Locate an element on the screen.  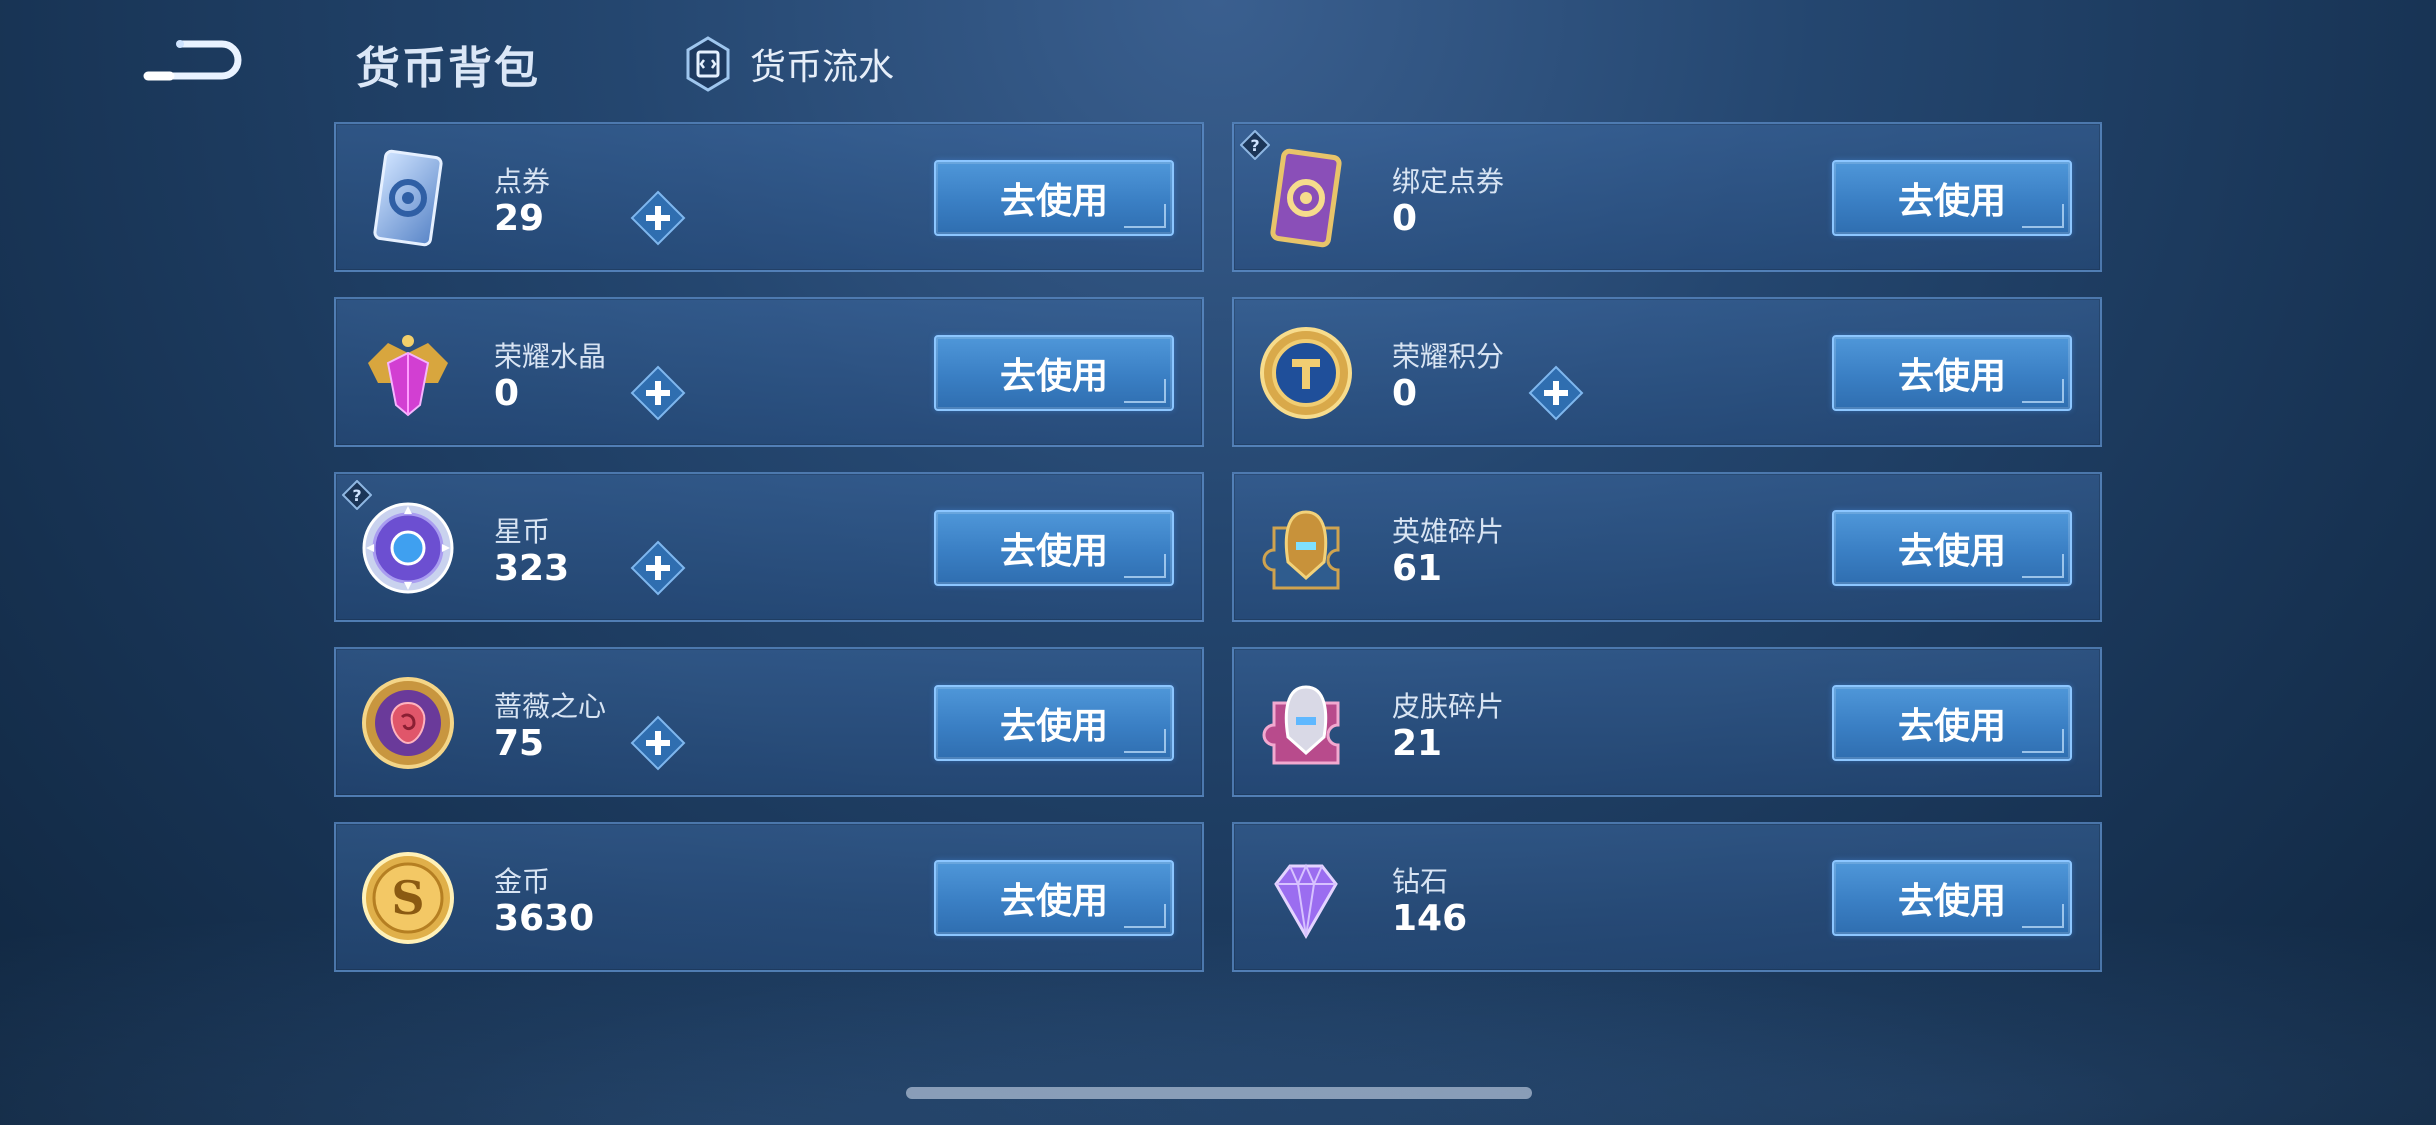
currency-name: 荣耀积分 is located at coordinates (1448, 356).